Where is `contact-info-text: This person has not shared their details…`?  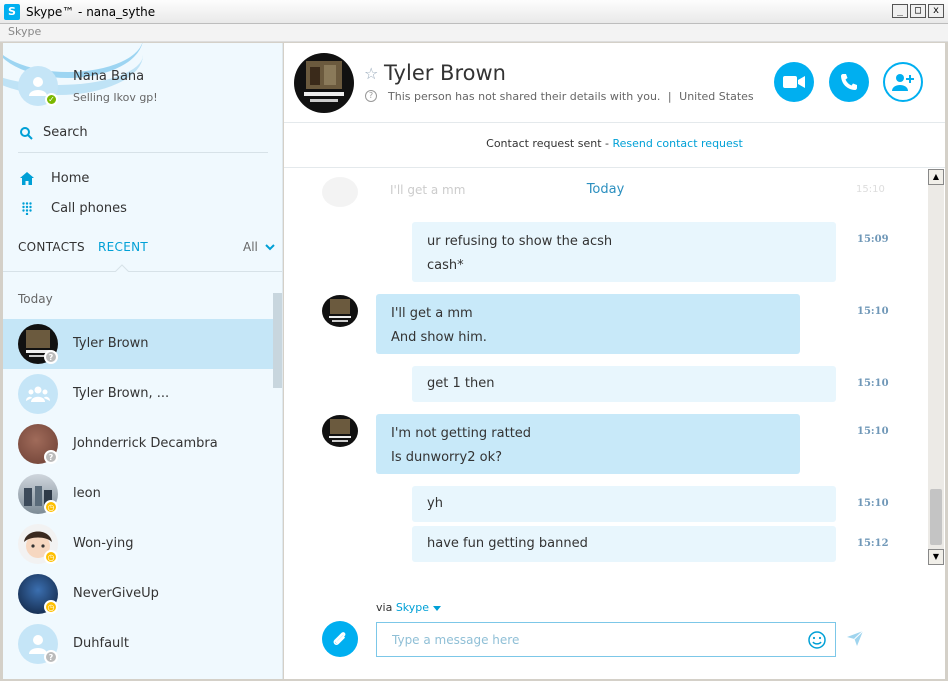
contact-info-text: This person has not shared their details… is located at coordinates (524, 96).